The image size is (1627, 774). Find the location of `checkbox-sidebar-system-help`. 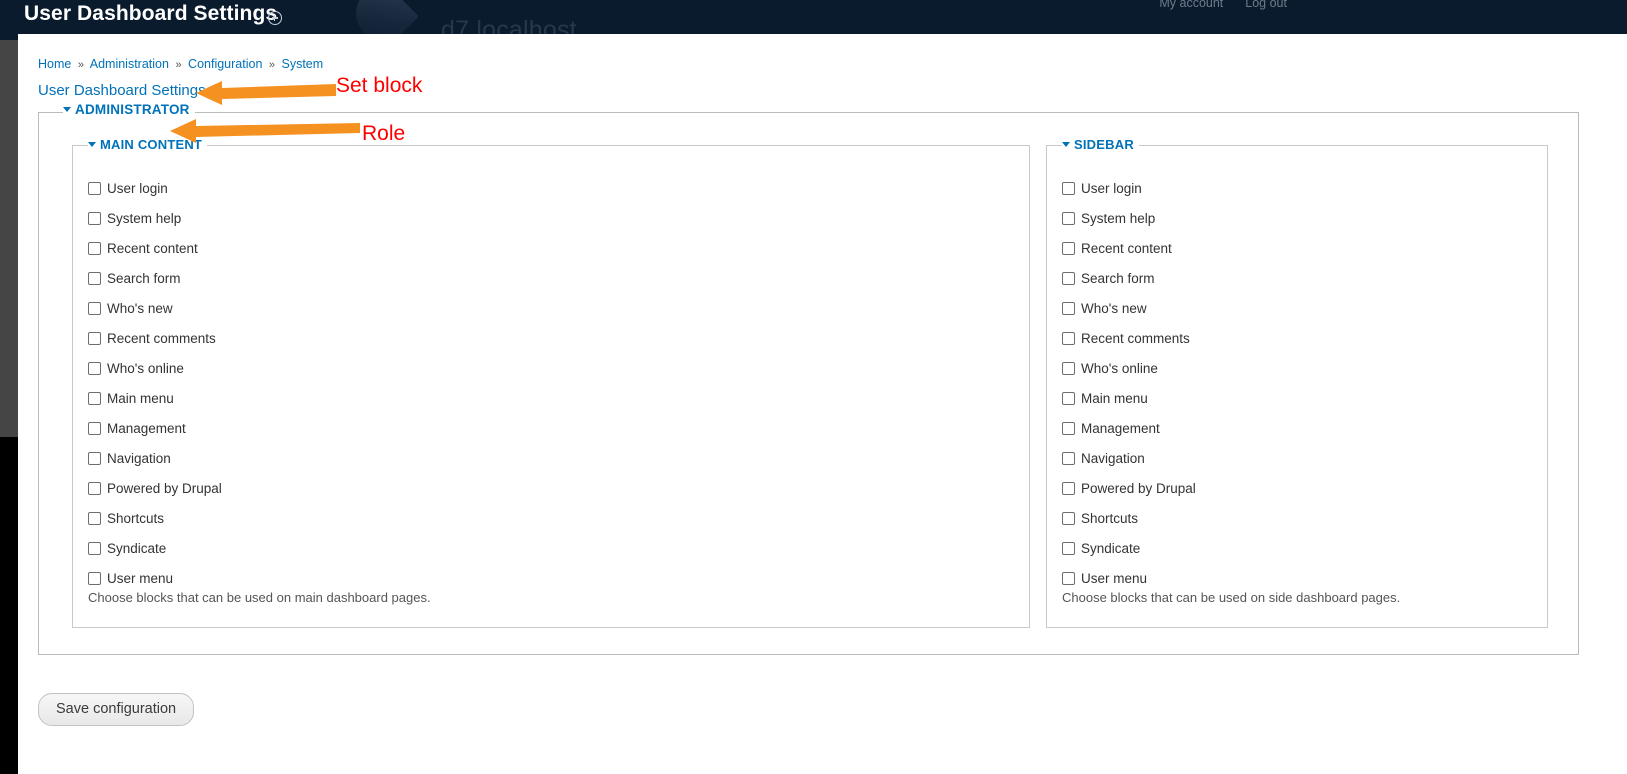

checkbox-sidebar-system-help is located at coordinates (1068, 218).